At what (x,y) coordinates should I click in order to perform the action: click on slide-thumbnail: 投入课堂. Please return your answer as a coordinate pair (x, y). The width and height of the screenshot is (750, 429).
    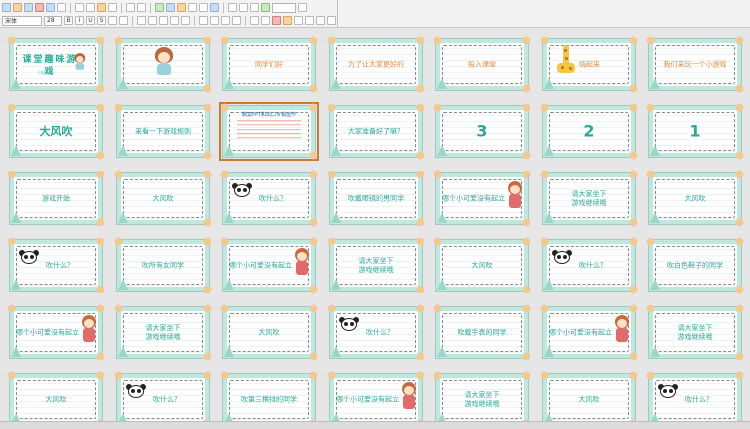
    Looking at the image, I should click on (482, 64).